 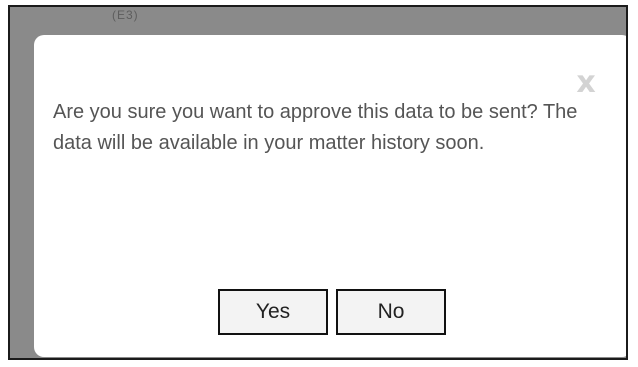 What do you see at coordinates (586, 83) in the screenshot?
I see `close-icon: x` at bounding box center [586, 83].